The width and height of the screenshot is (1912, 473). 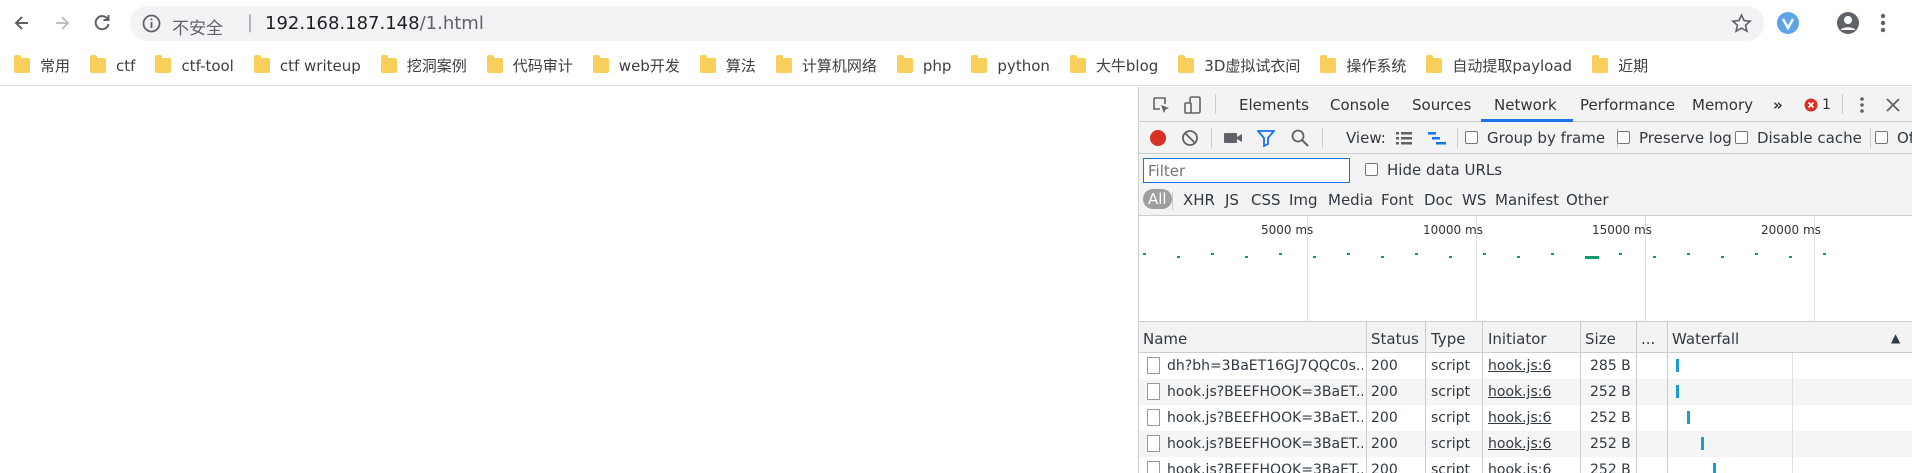 What do you see at coordinates (1371, 169) in the screenshot?
I see `hide-data-urls-checkbox` at bounding box center [1371, 169].